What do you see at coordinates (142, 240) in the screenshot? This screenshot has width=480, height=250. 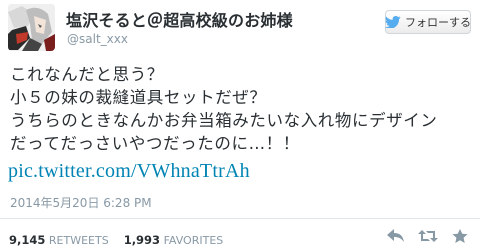 I see `favorites-count: 1,993` at bounding box center [142, 240].